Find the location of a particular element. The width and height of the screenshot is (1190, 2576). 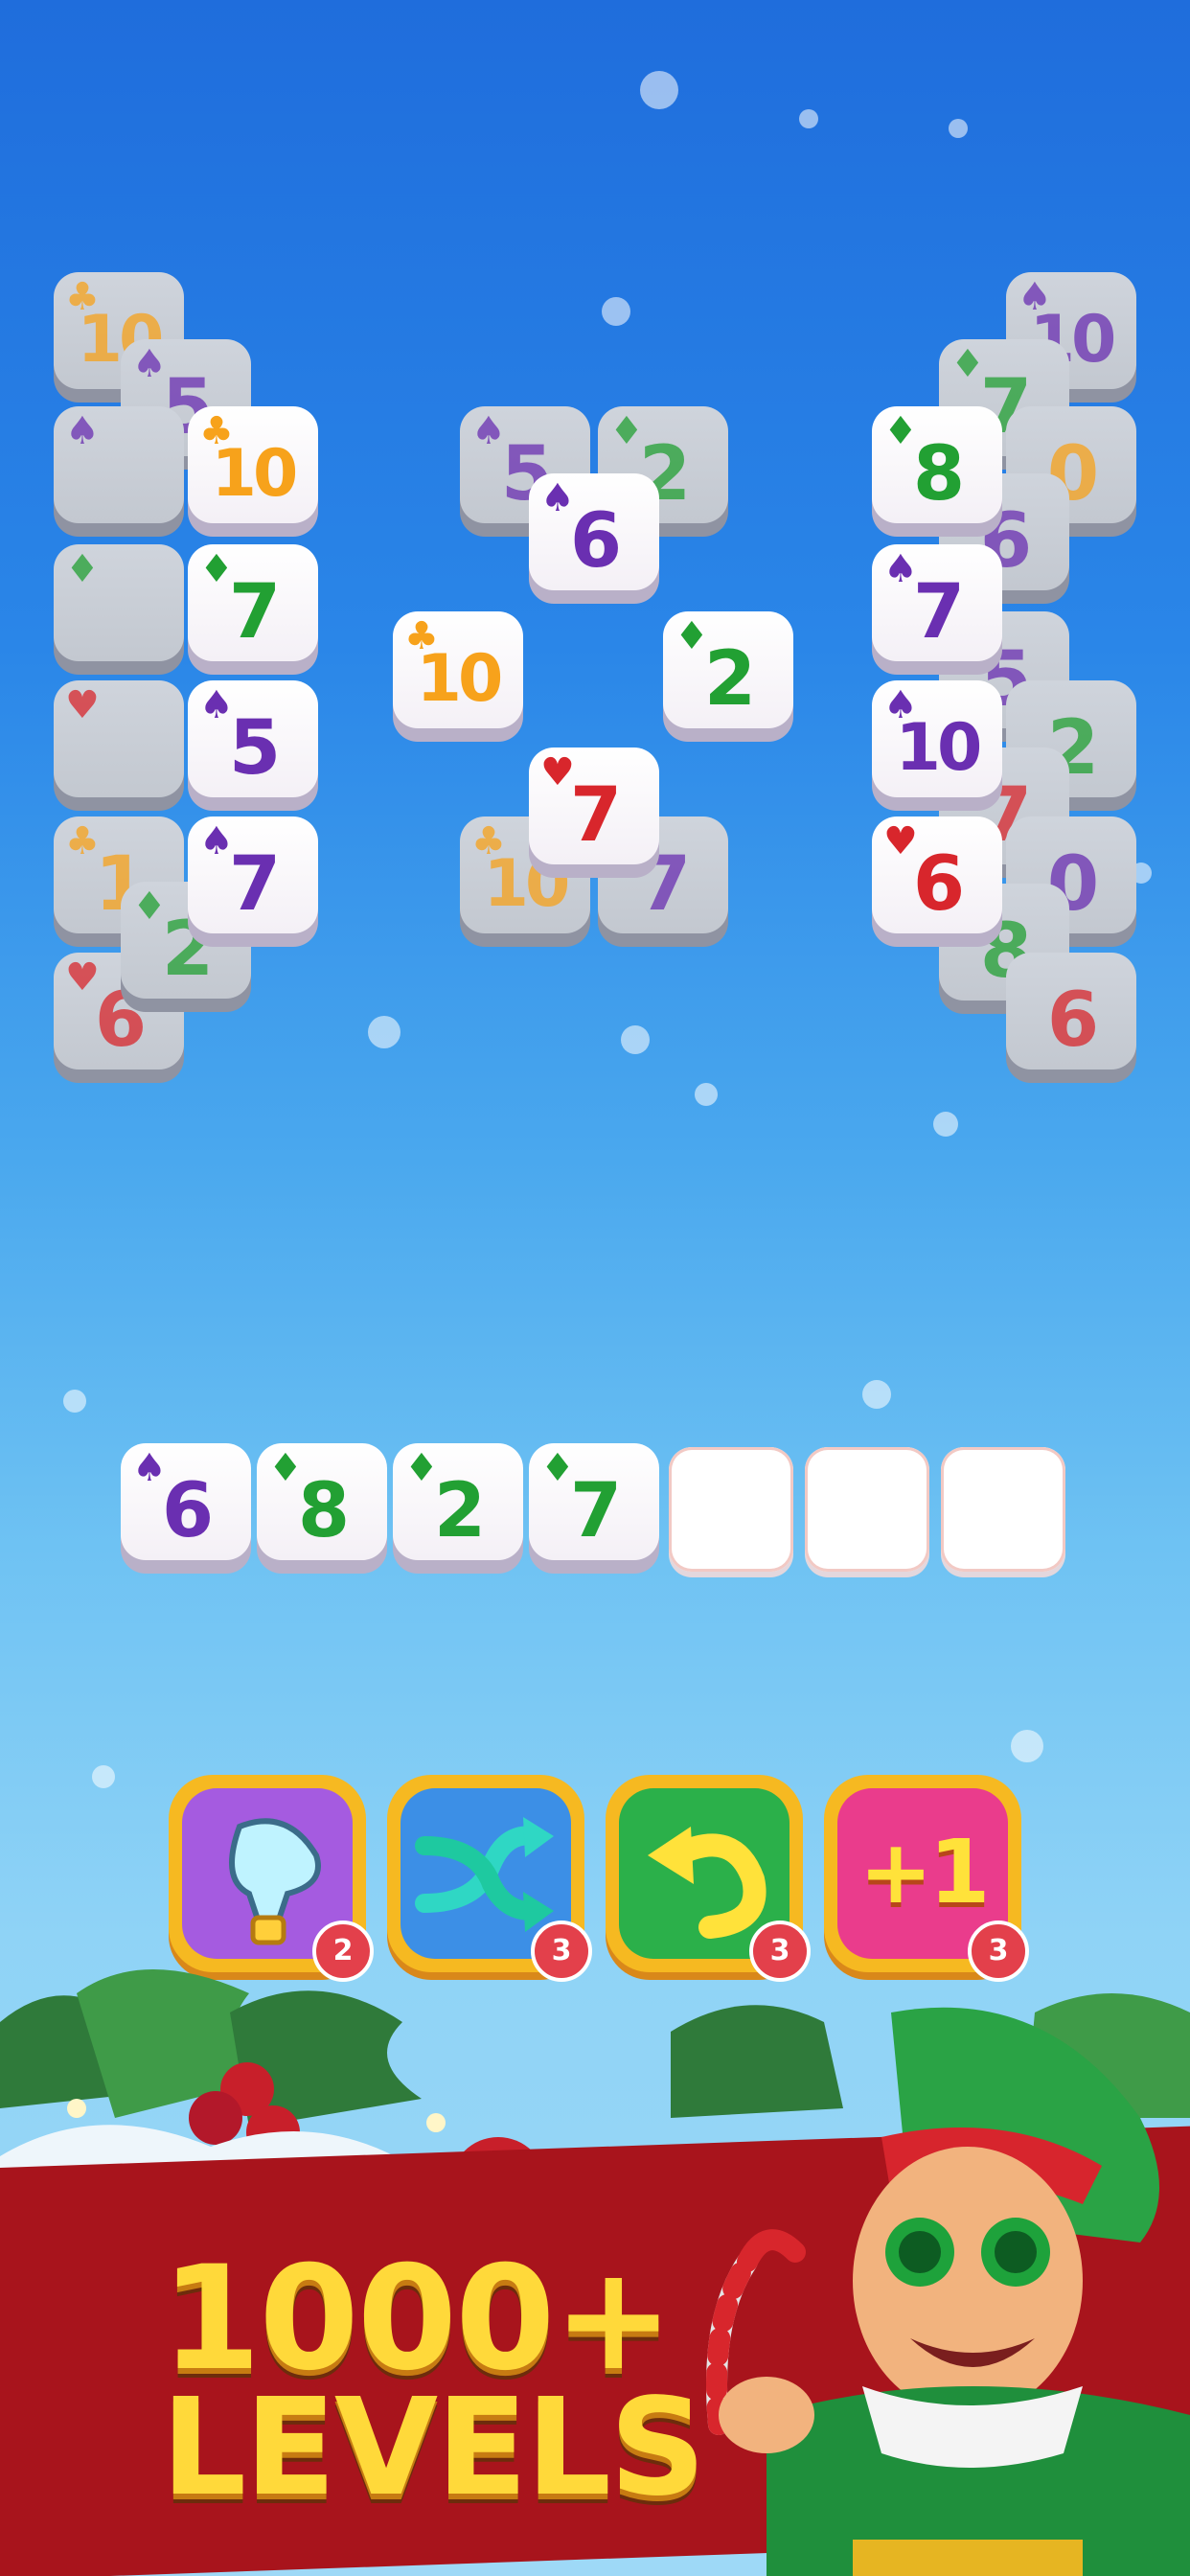

tile-suit-icon: ♠ is located at coordinates (83, 431).